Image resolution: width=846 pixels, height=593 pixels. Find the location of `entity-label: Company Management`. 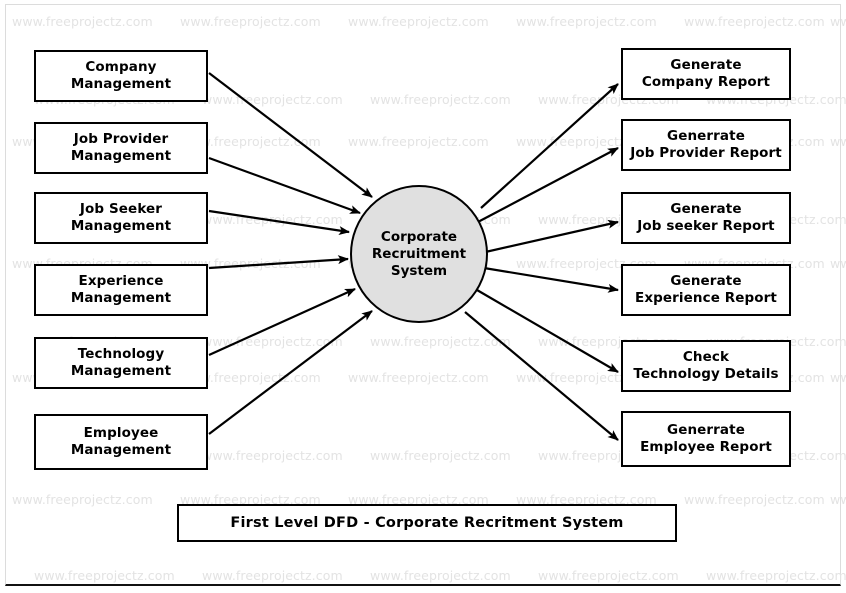

entity-label: Company Management is located at coordinates (121, 75).